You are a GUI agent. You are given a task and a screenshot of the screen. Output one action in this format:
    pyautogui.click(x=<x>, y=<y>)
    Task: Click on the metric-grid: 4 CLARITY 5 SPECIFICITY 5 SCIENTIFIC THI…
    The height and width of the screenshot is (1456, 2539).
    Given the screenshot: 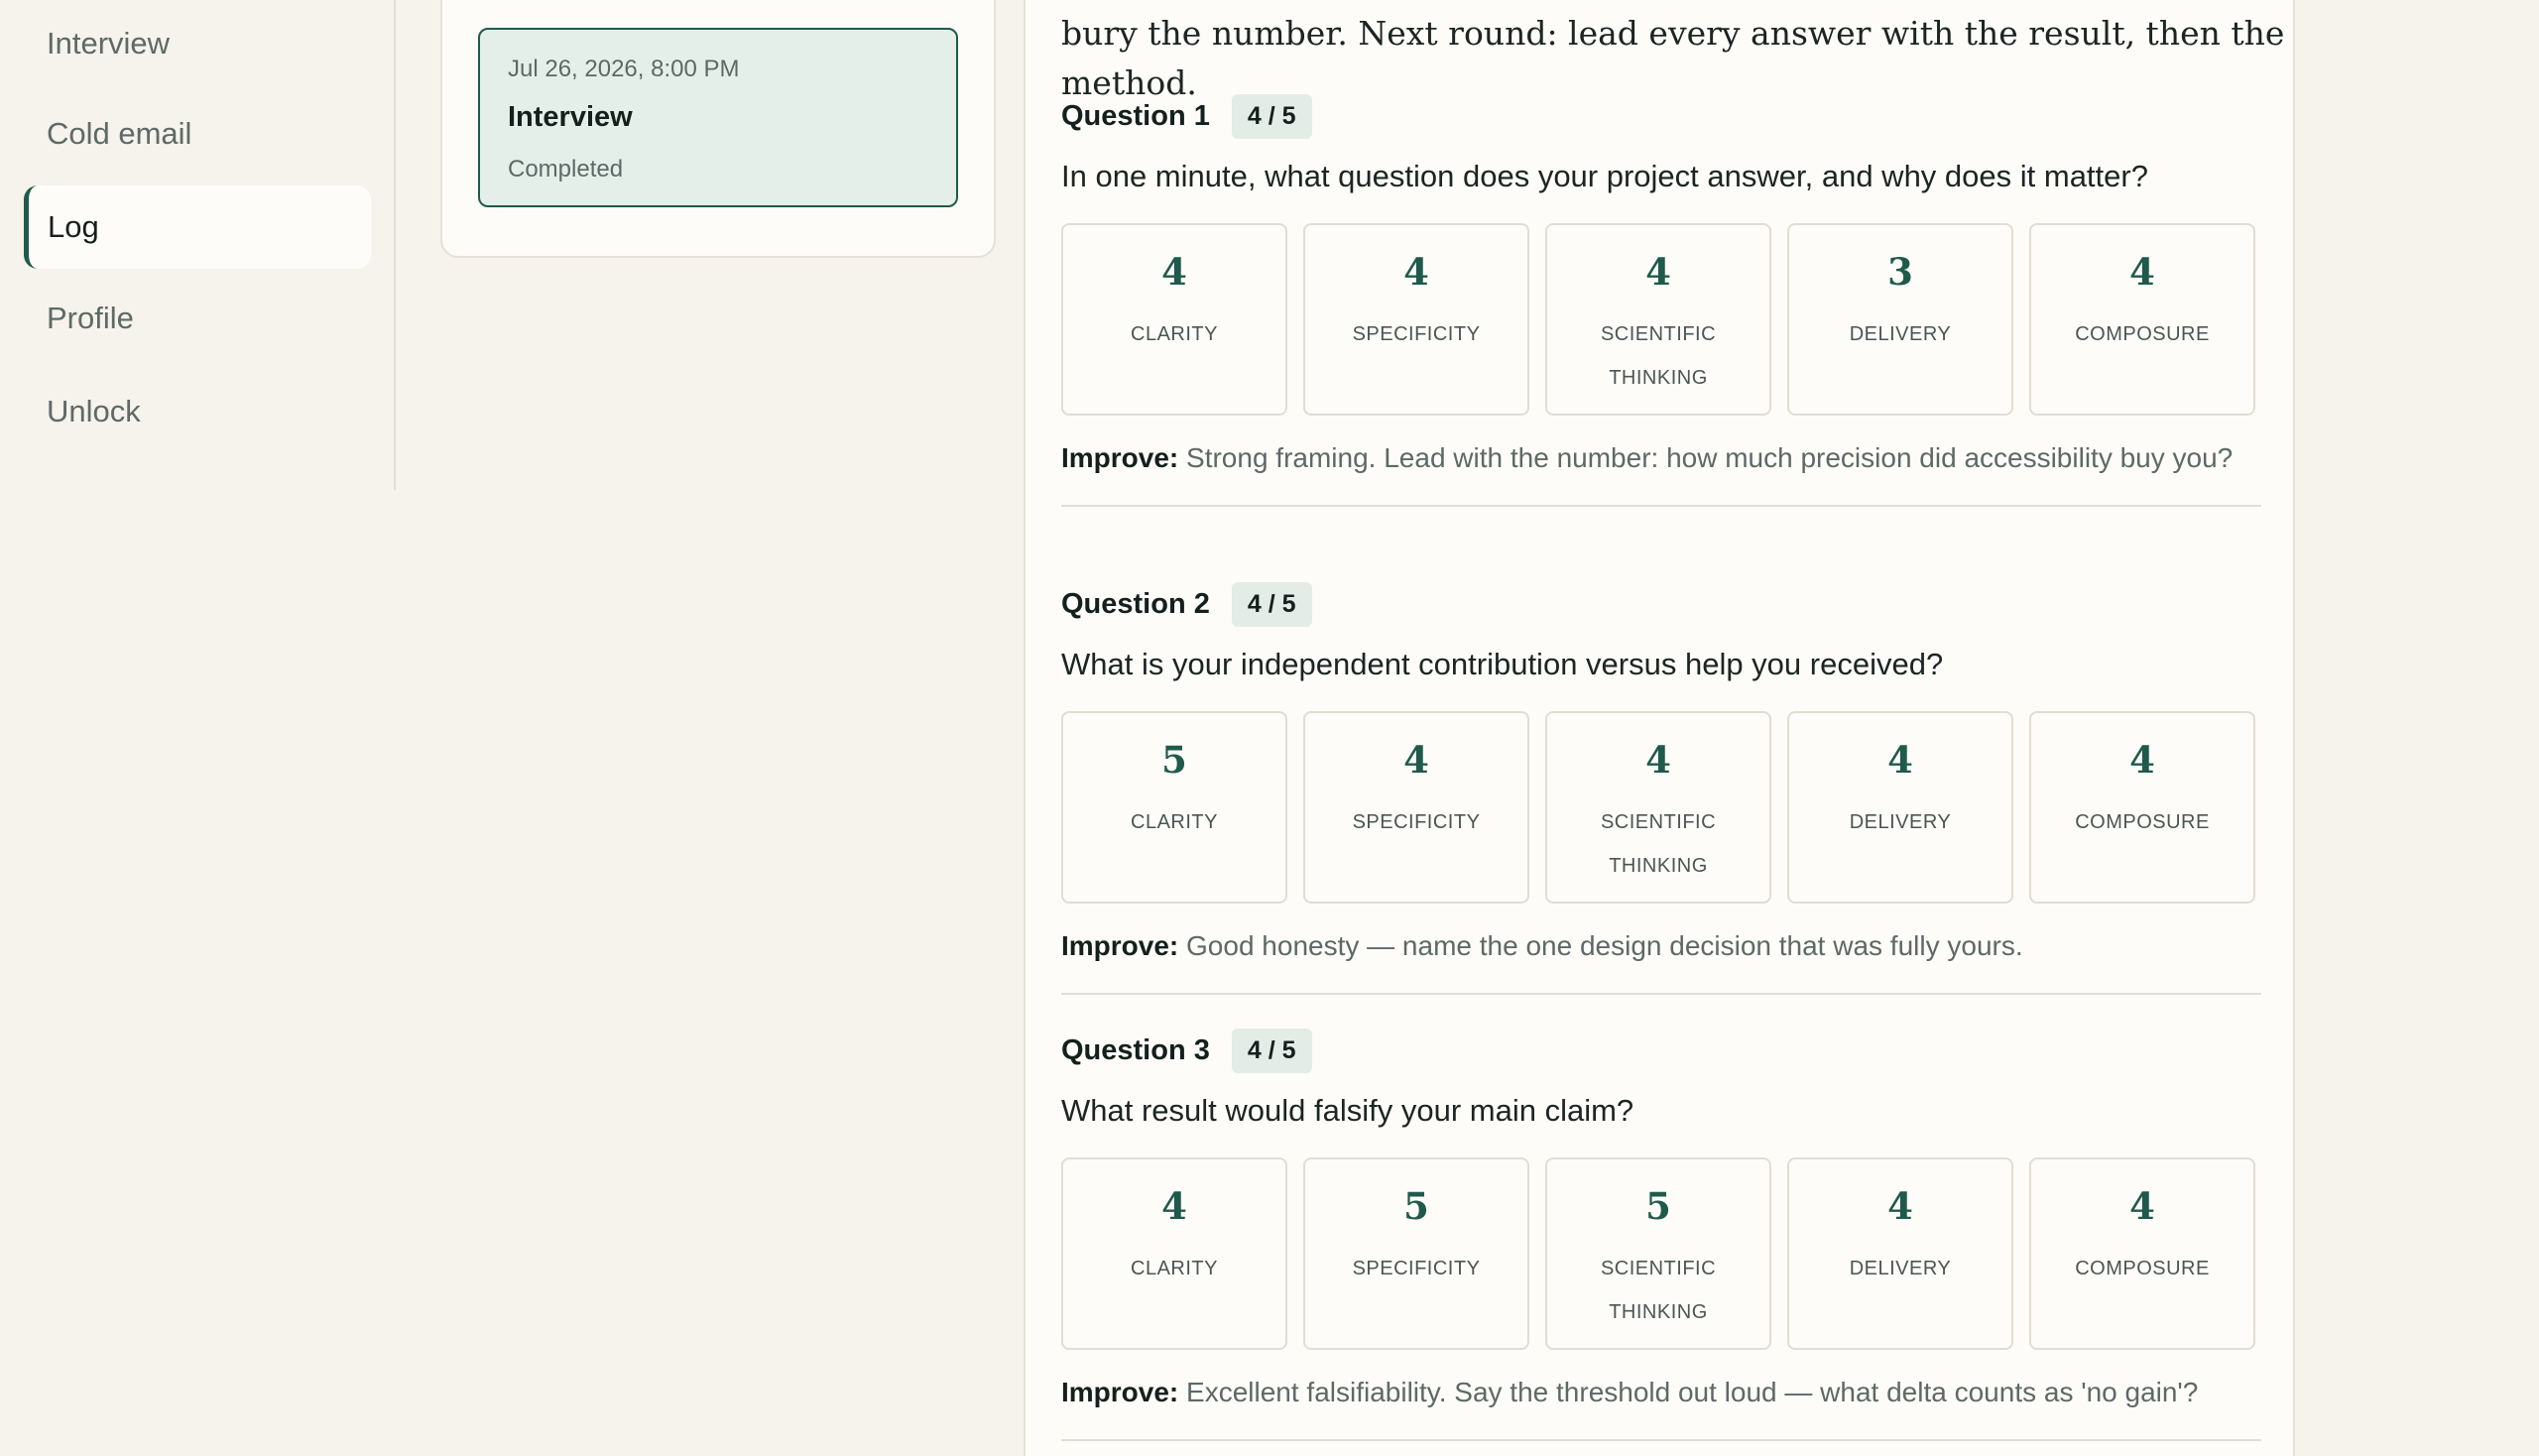 What is the action you would take?
    pyautogui.click(x=1661, y=1253)
    